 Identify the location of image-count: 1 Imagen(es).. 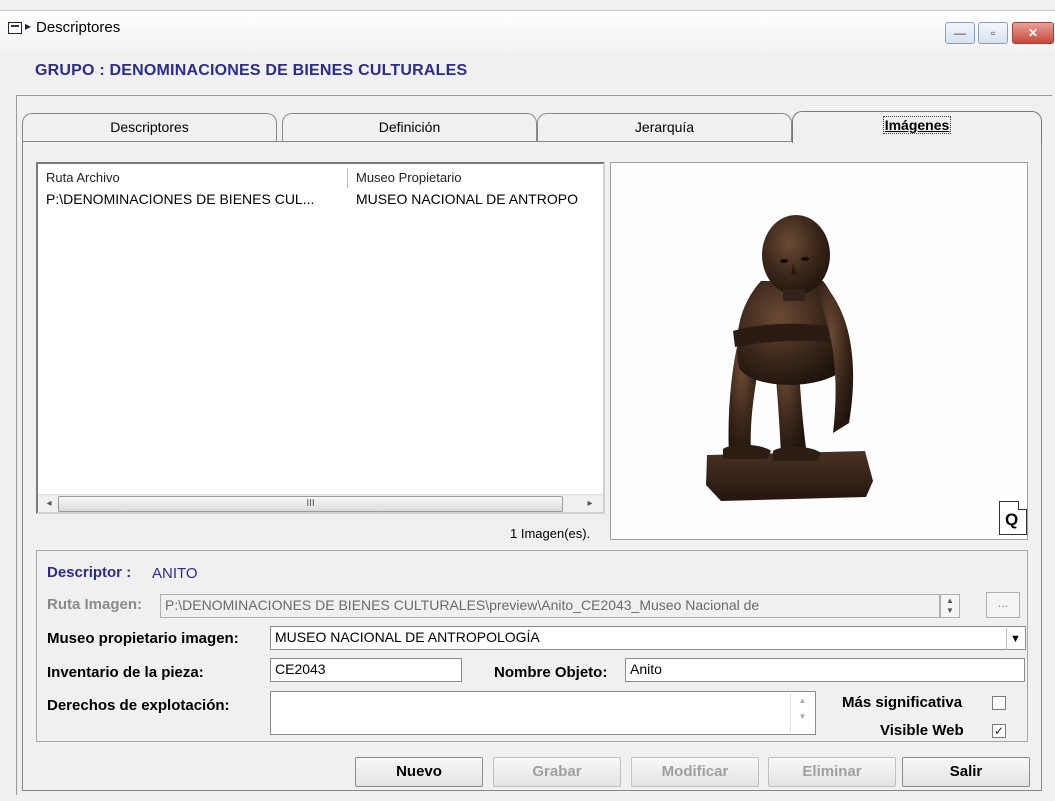
(550, 533).